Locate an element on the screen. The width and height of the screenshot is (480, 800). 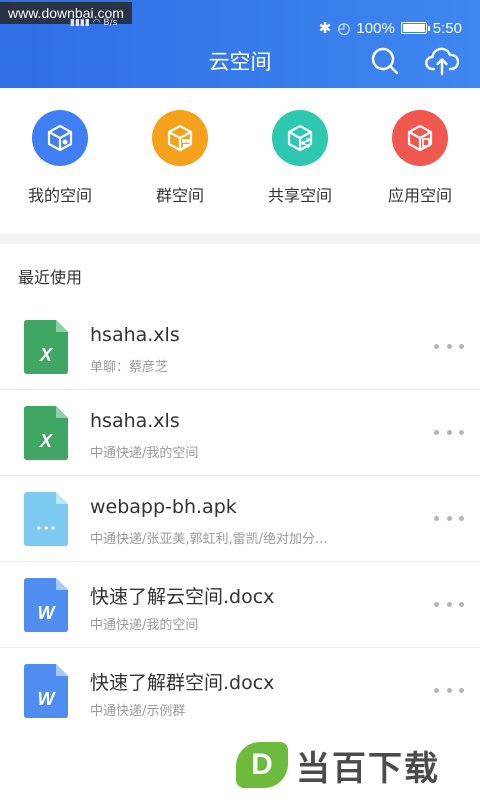
section-divider is located at coordinates (240, 239).